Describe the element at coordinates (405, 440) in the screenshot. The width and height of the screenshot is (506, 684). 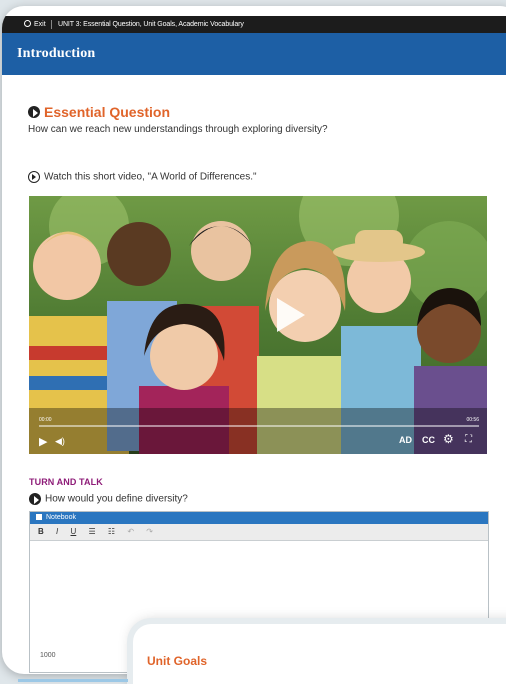
I see `audio-description-button: AD` at that location.